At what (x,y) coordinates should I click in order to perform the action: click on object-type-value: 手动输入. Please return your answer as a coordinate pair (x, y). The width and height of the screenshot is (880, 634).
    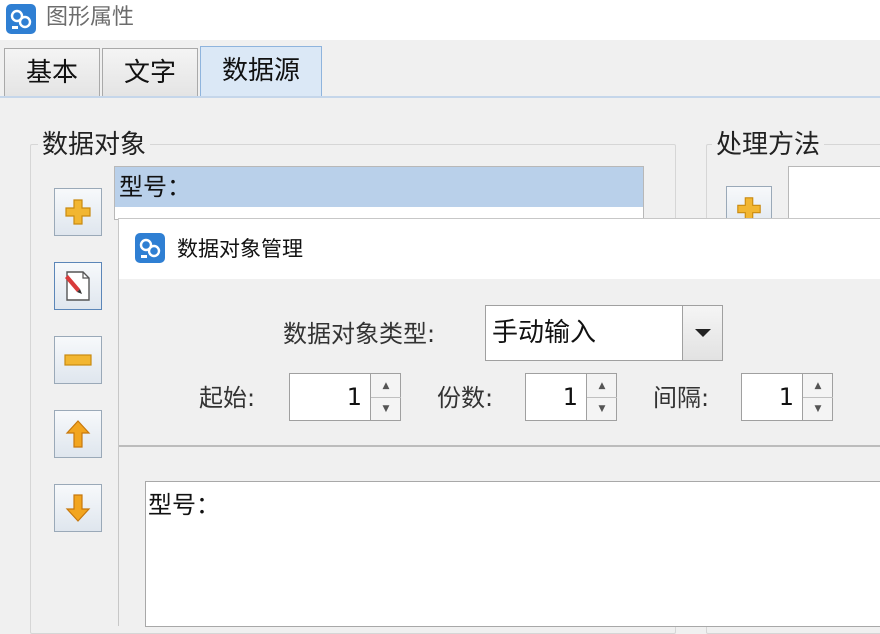
    Looking at the image, I should click on (544, 333).